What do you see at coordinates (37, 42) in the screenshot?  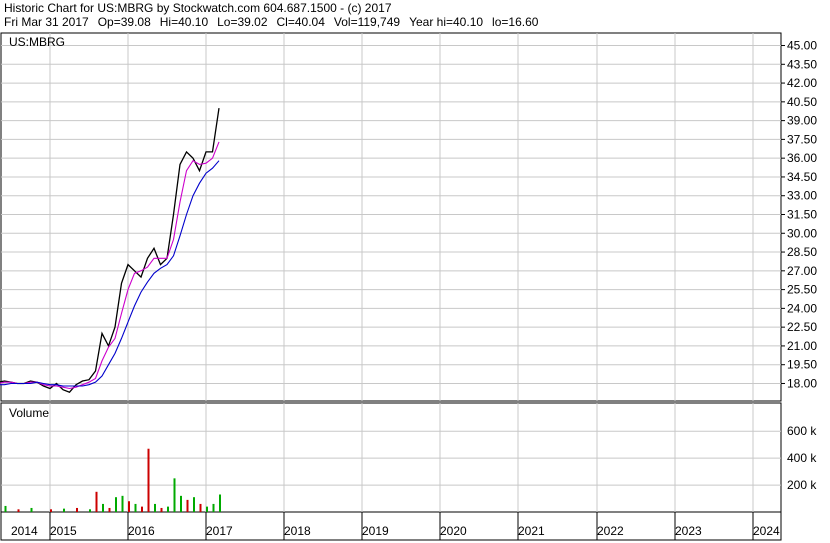 I see `symbol-label: US:MBRG` at bounding box center [37, 42].